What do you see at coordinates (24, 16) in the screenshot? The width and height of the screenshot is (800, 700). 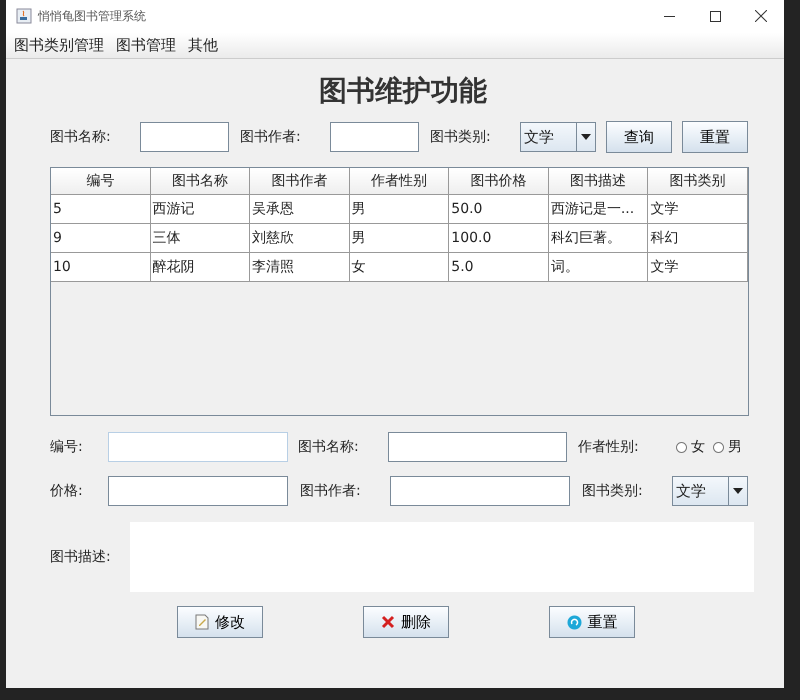 I see `cup-icon` at bounding box center [24, 16].